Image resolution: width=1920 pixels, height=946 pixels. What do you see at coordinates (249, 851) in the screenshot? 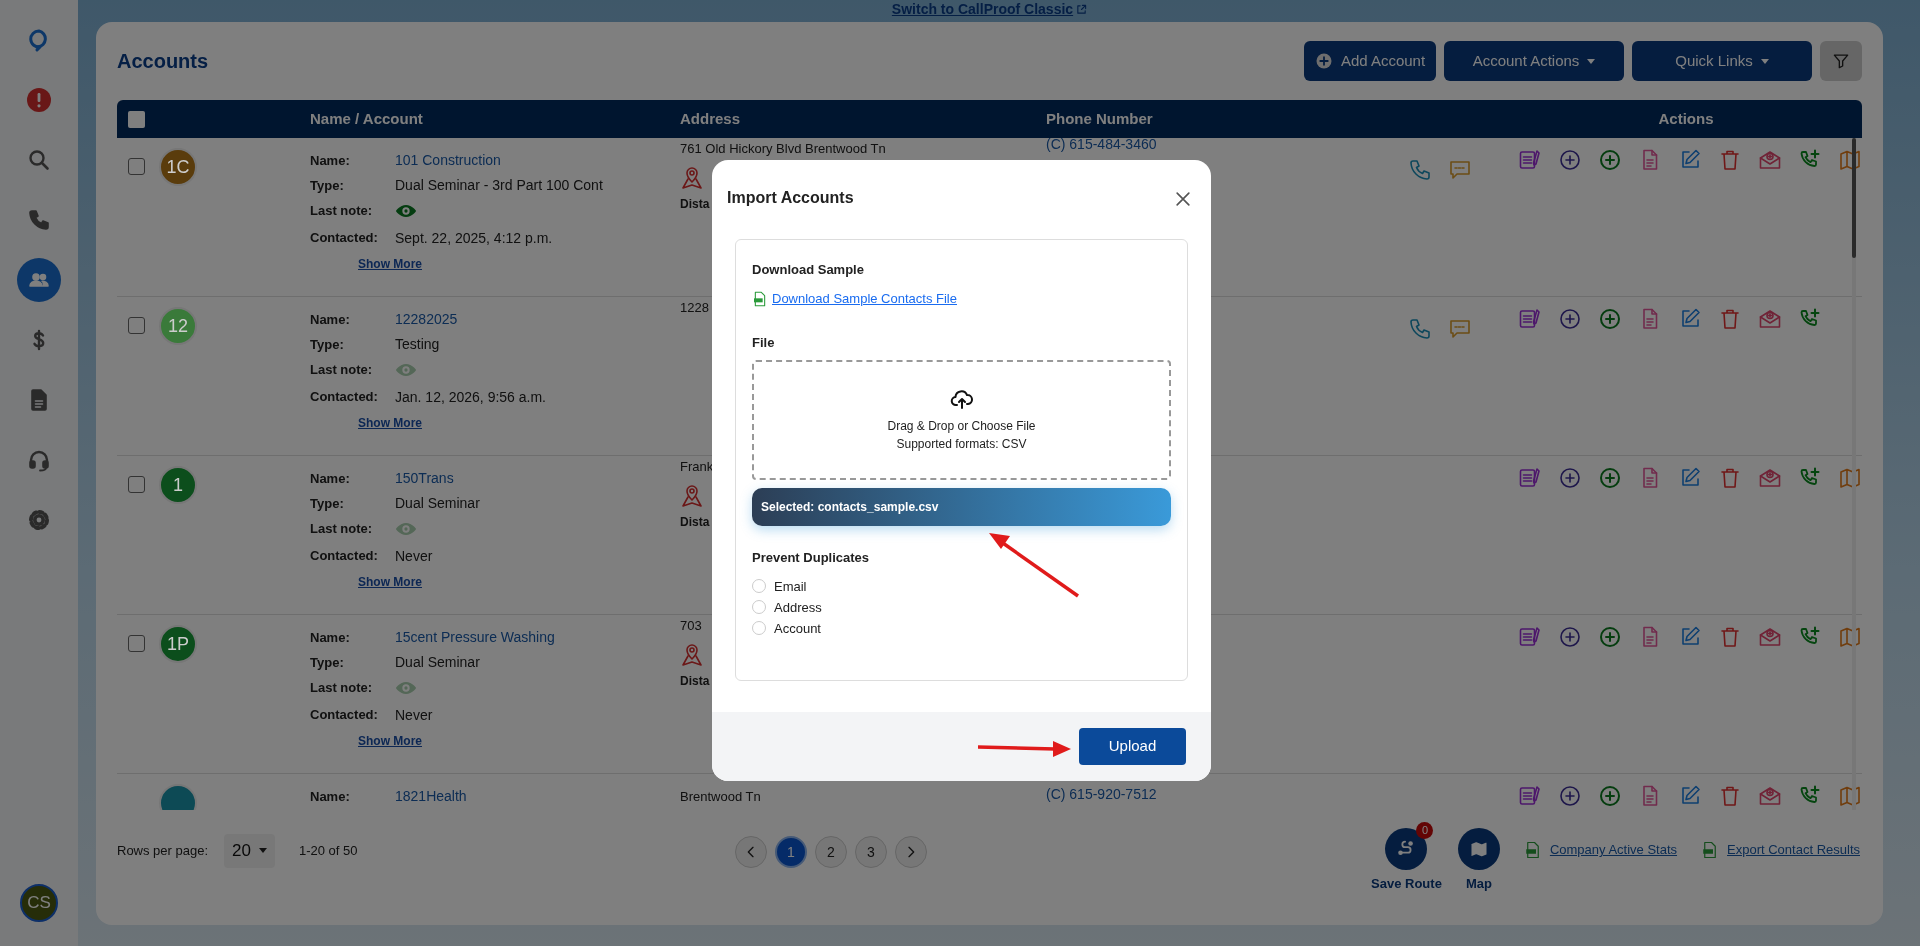
I see `rows-select: 20` at bounding box center [249, 851].